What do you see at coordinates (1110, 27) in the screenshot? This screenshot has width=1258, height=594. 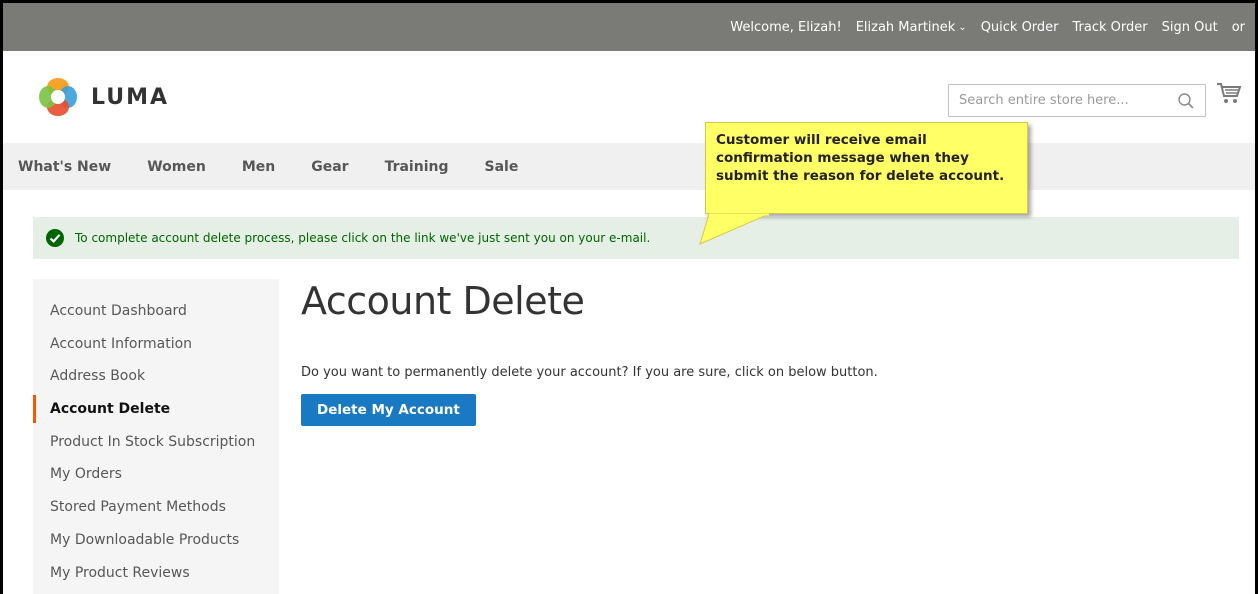 I see `track-order-link: Track Order` at bounding box center [1110, 27].